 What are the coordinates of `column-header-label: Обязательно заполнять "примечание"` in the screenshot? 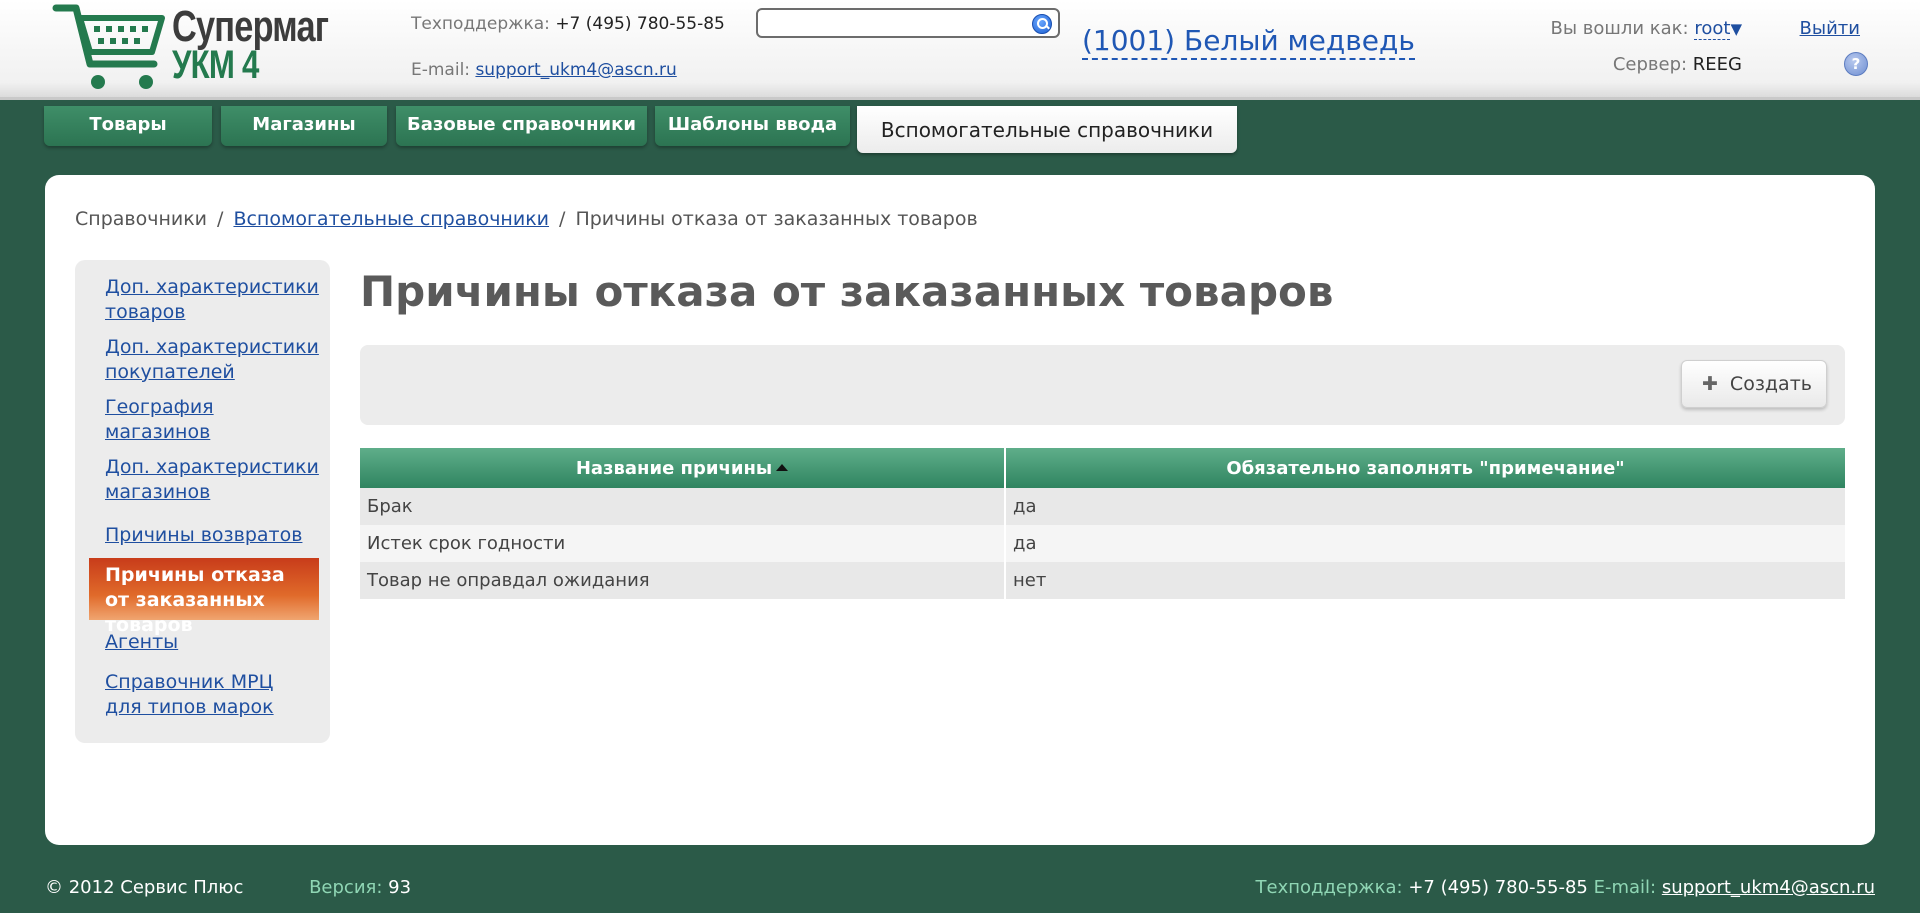 It's located at (1425, 468).